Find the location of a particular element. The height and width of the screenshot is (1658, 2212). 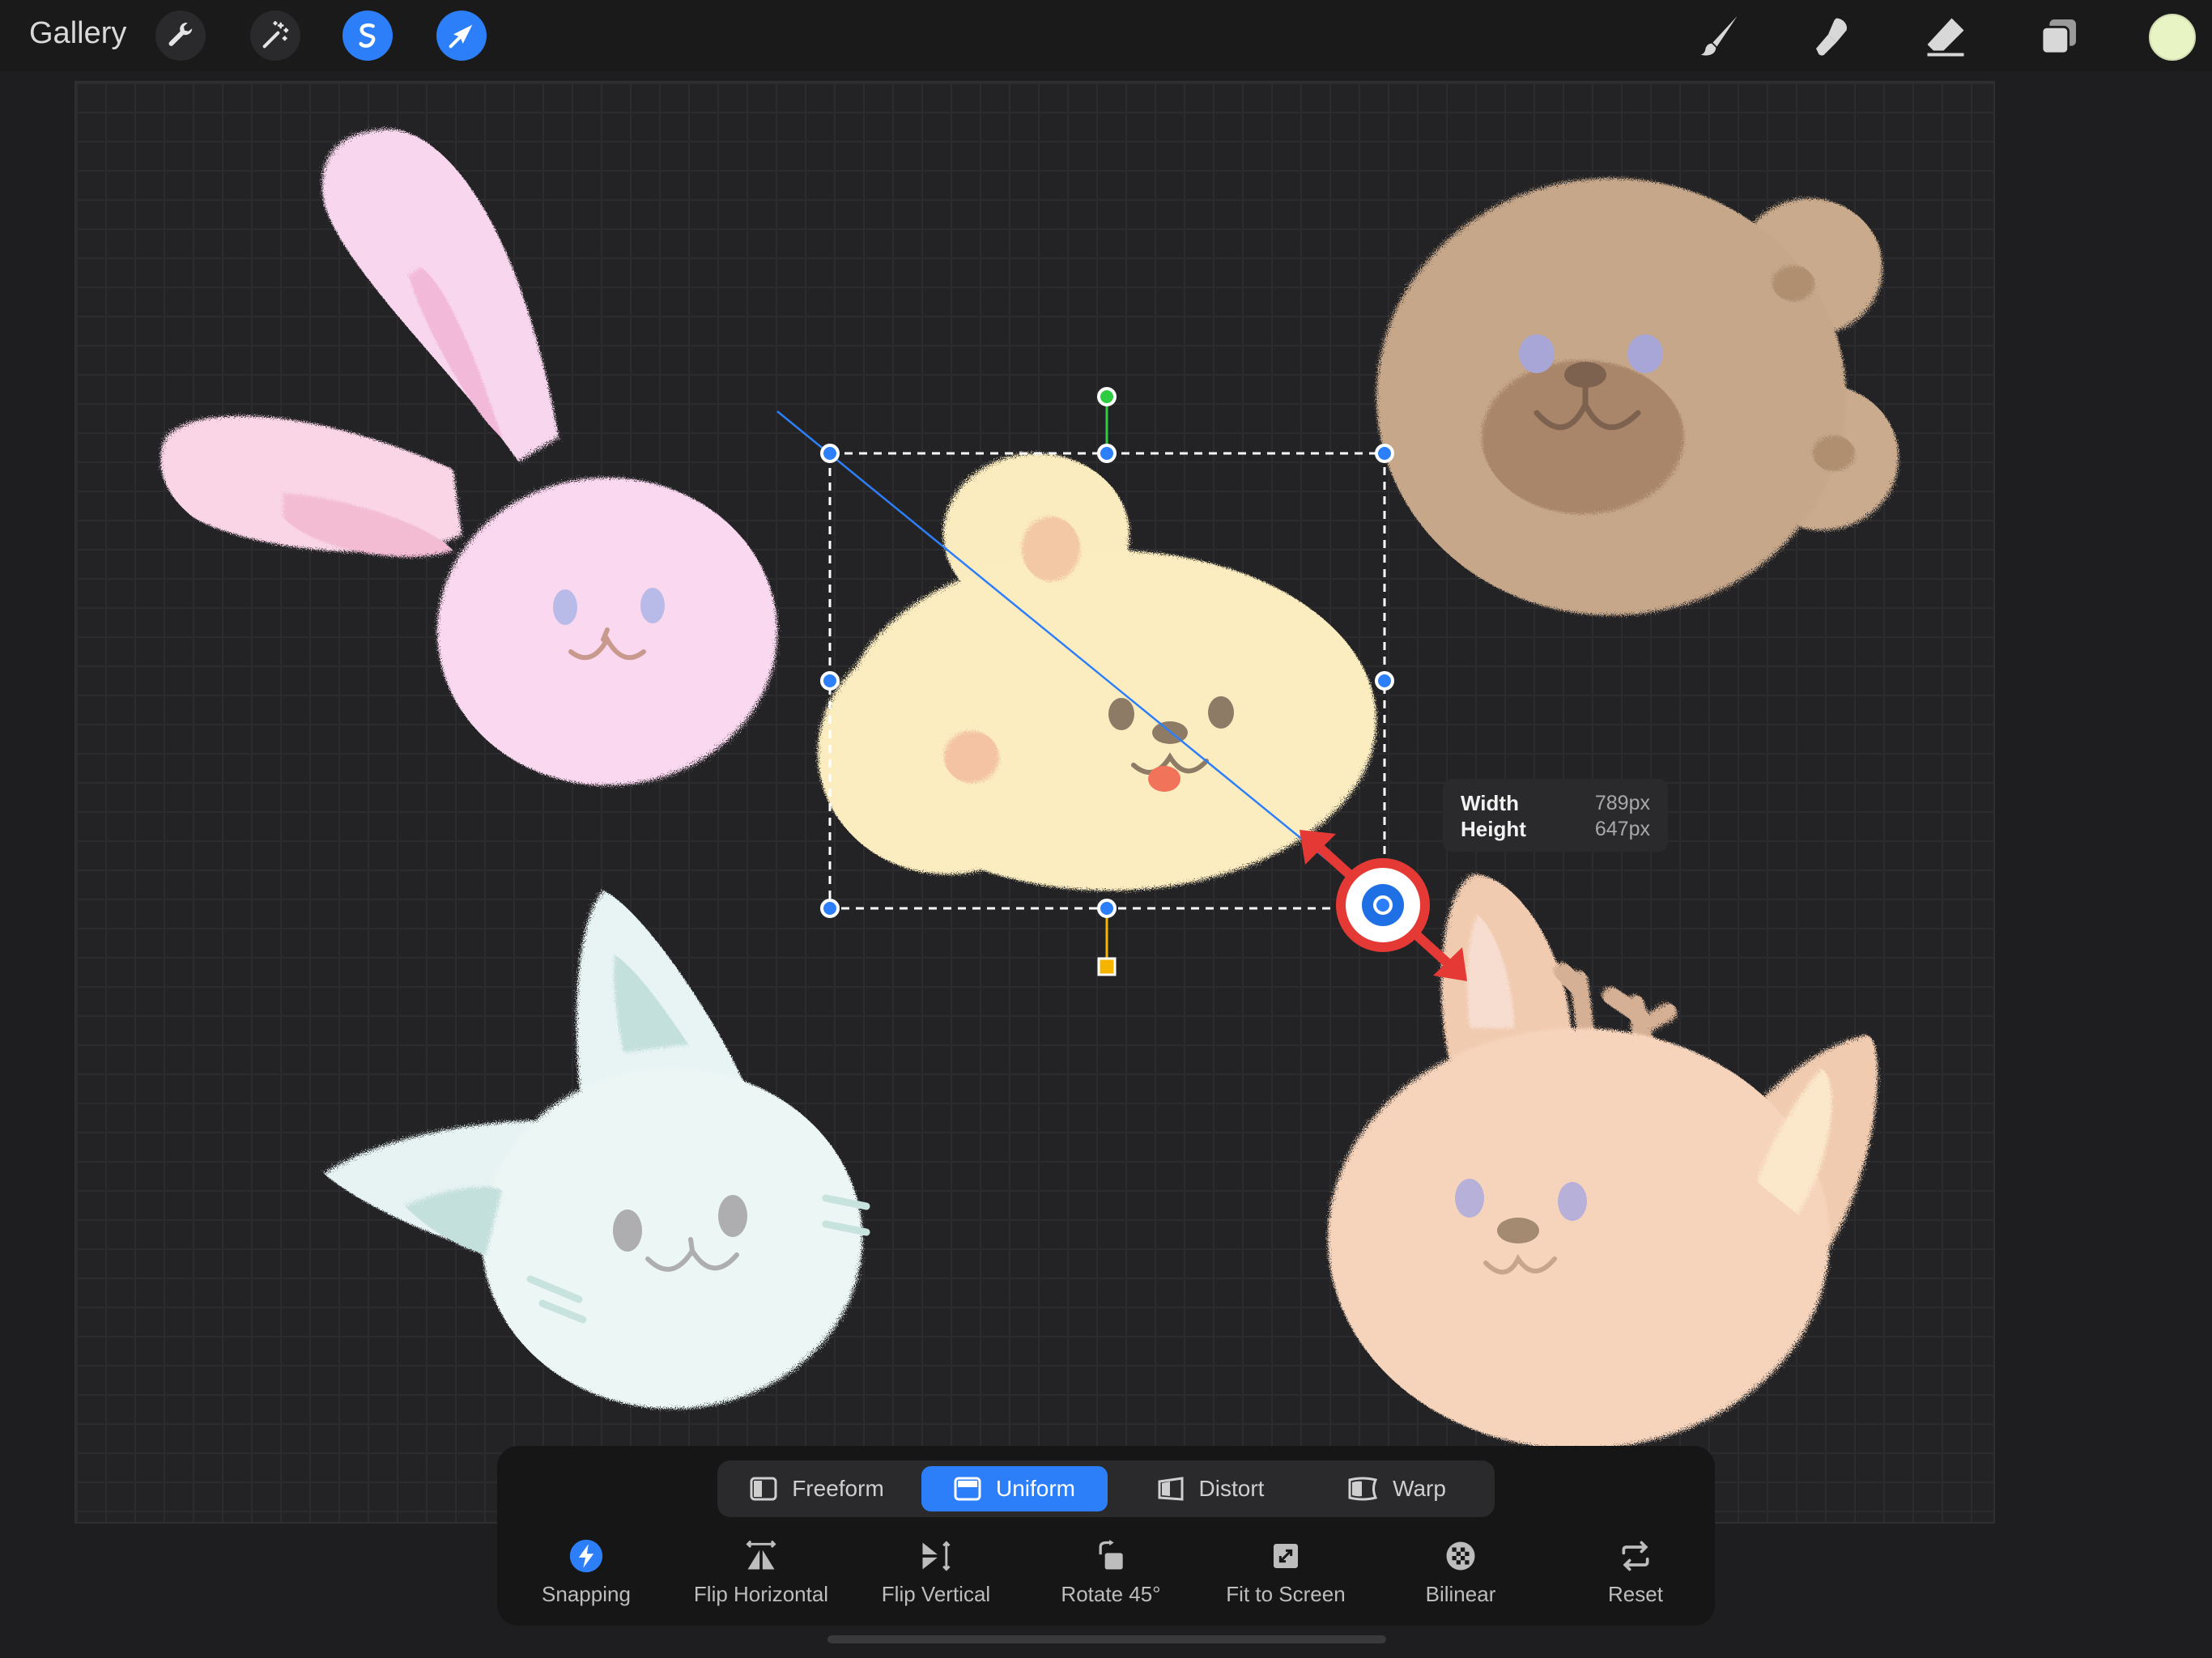

freeform-icon is located at coordinates (764, 1489).